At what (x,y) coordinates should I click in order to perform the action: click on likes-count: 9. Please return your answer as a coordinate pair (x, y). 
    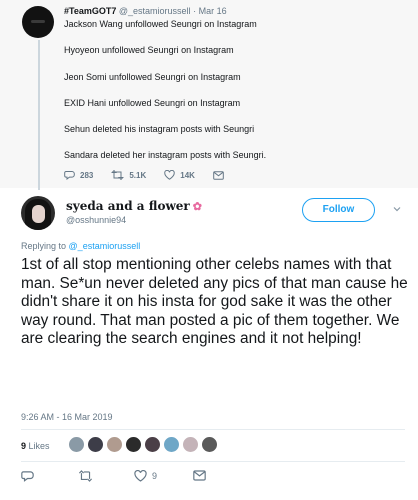
    Looking at the image, I should click on (24, 446).